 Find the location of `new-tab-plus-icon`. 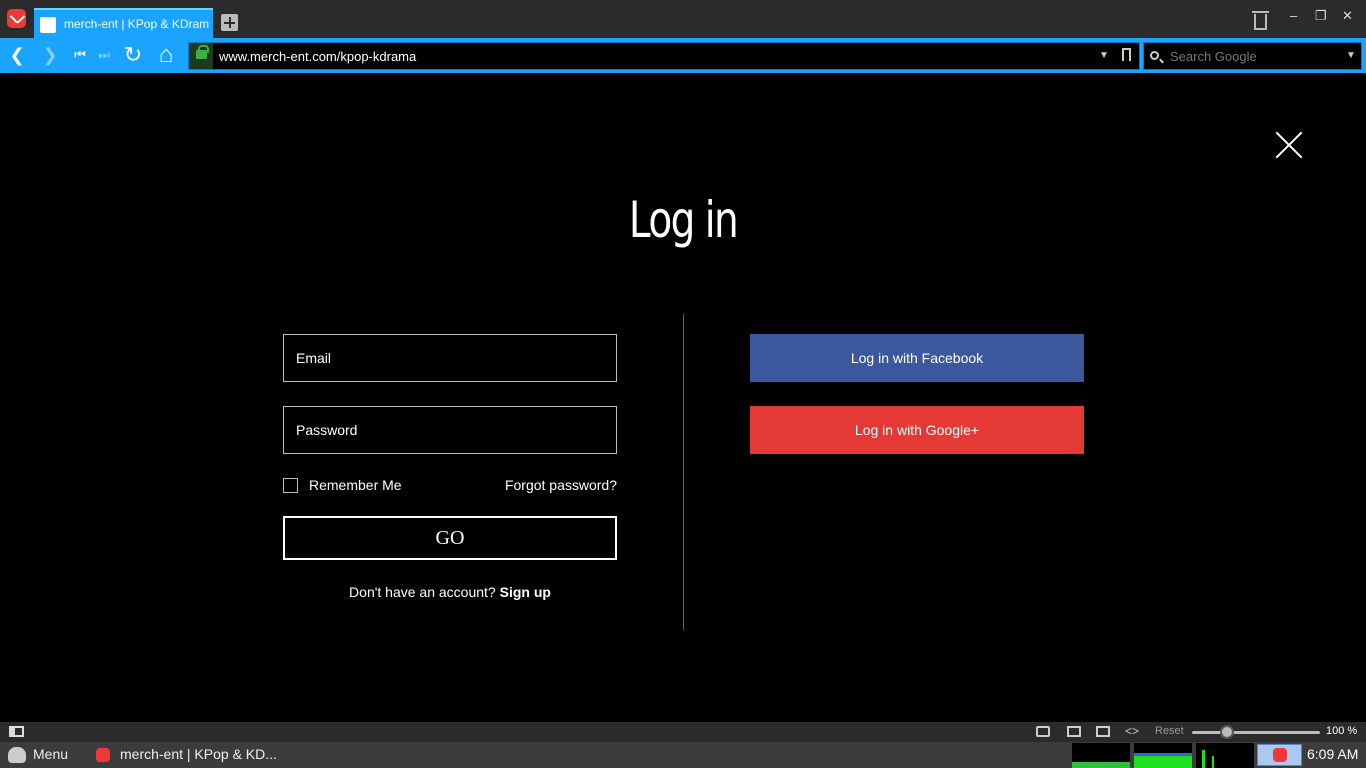

new-tab-plus-icon is located at coordinates (229, 22).